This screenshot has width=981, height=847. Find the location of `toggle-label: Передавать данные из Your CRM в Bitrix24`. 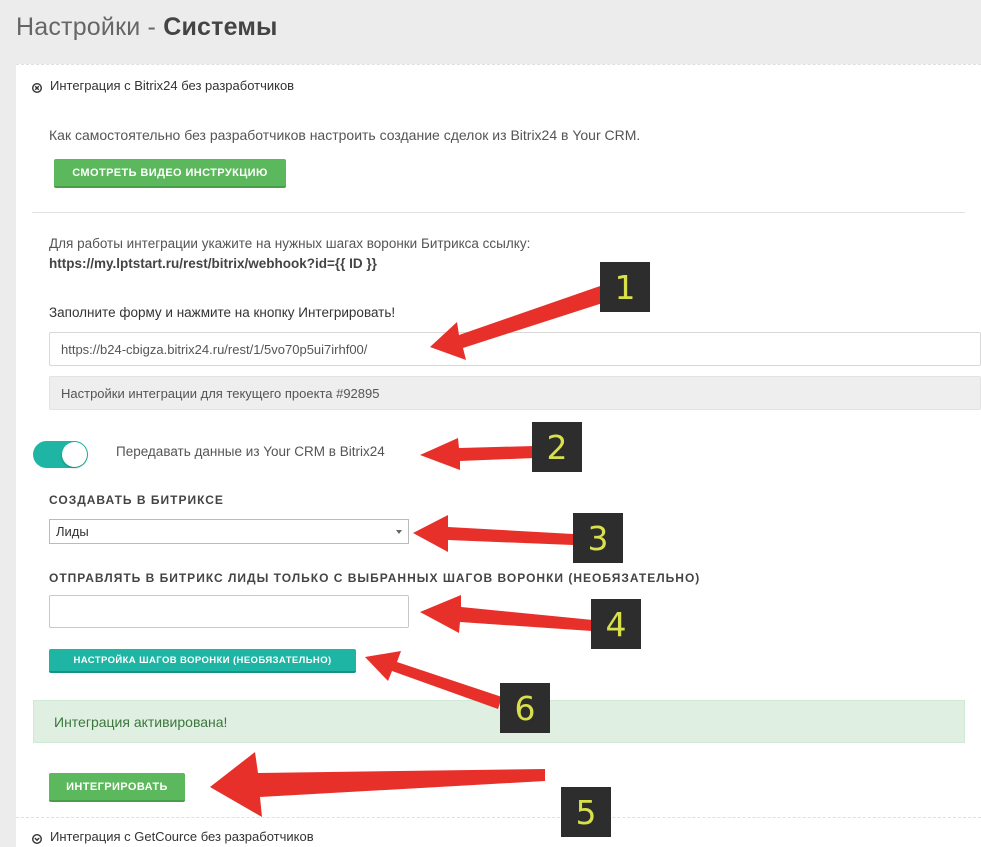

toggle-label: Передавать данные из Your CRM в Bitrix24 is located at coordinates (250, 451).